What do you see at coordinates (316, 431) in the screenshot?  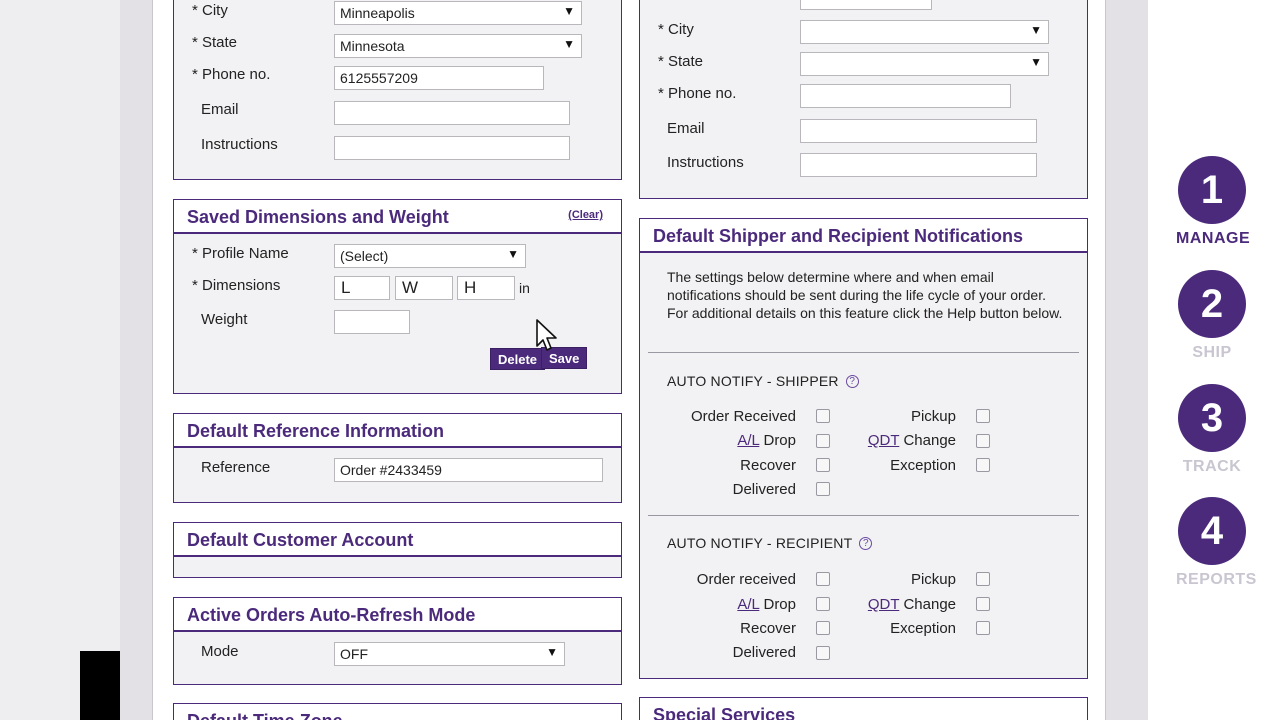 I see `reference-title: Default Reference Information` at bounding box center [316, 431].